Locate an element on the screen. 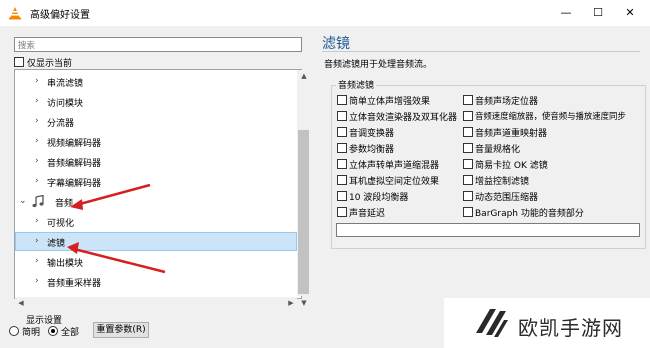 The image size is (650, 348). tree-item-label: 视频编解码器 is located at coordinates (74, 144).